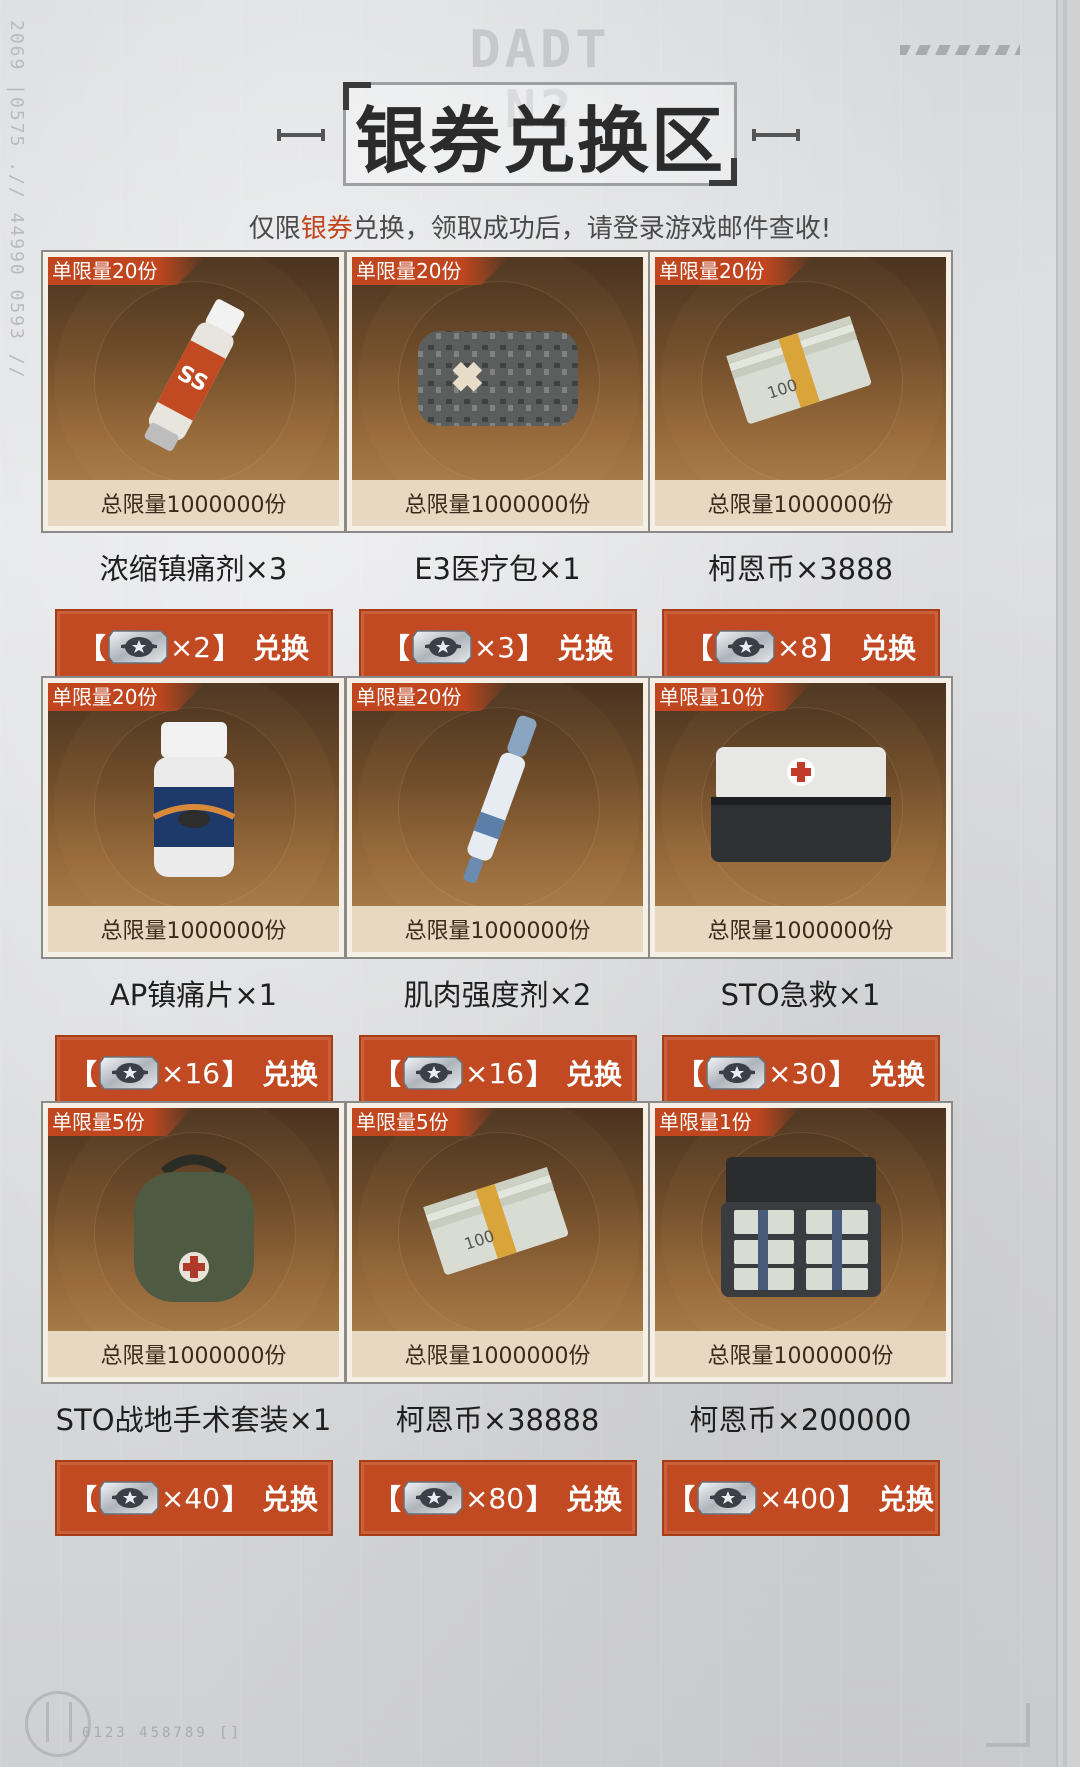 The height and width of the screenshot is (1767, 1080). I want to click on item-image: 单限量10份 总限量1000000份, so click(800, 817).